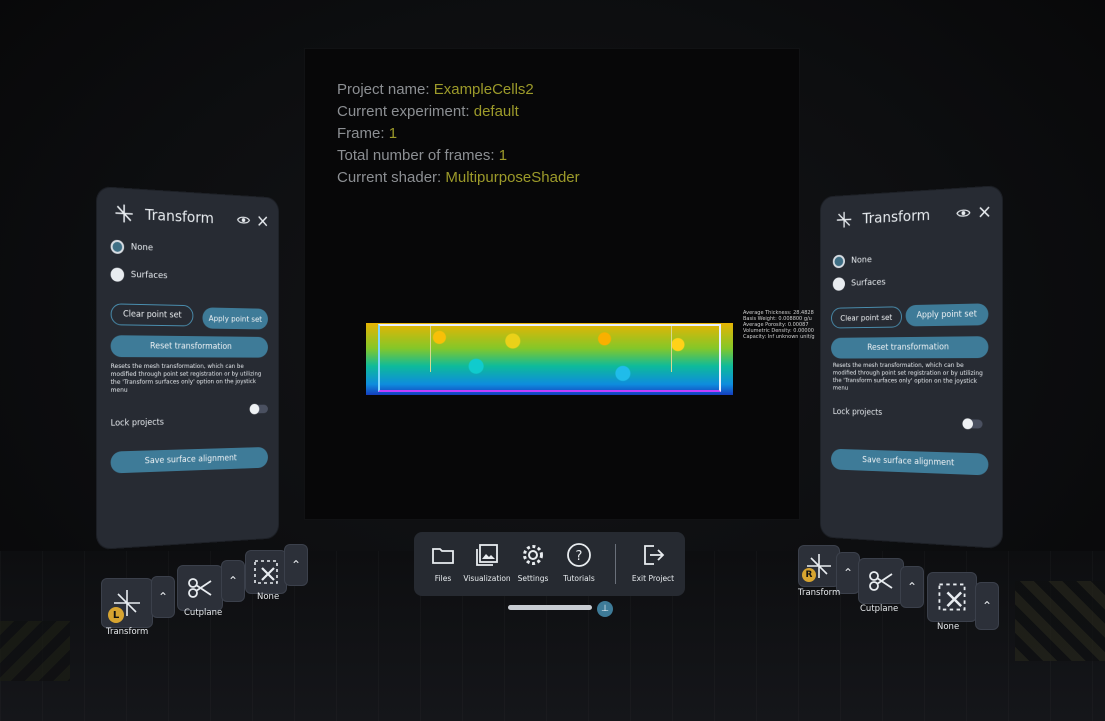 The image size is (1105, 721). What do you see at coordinates (116, 615) in the screenshot?
I see `left-hand-badge: L` at bounding box center [116, 615].